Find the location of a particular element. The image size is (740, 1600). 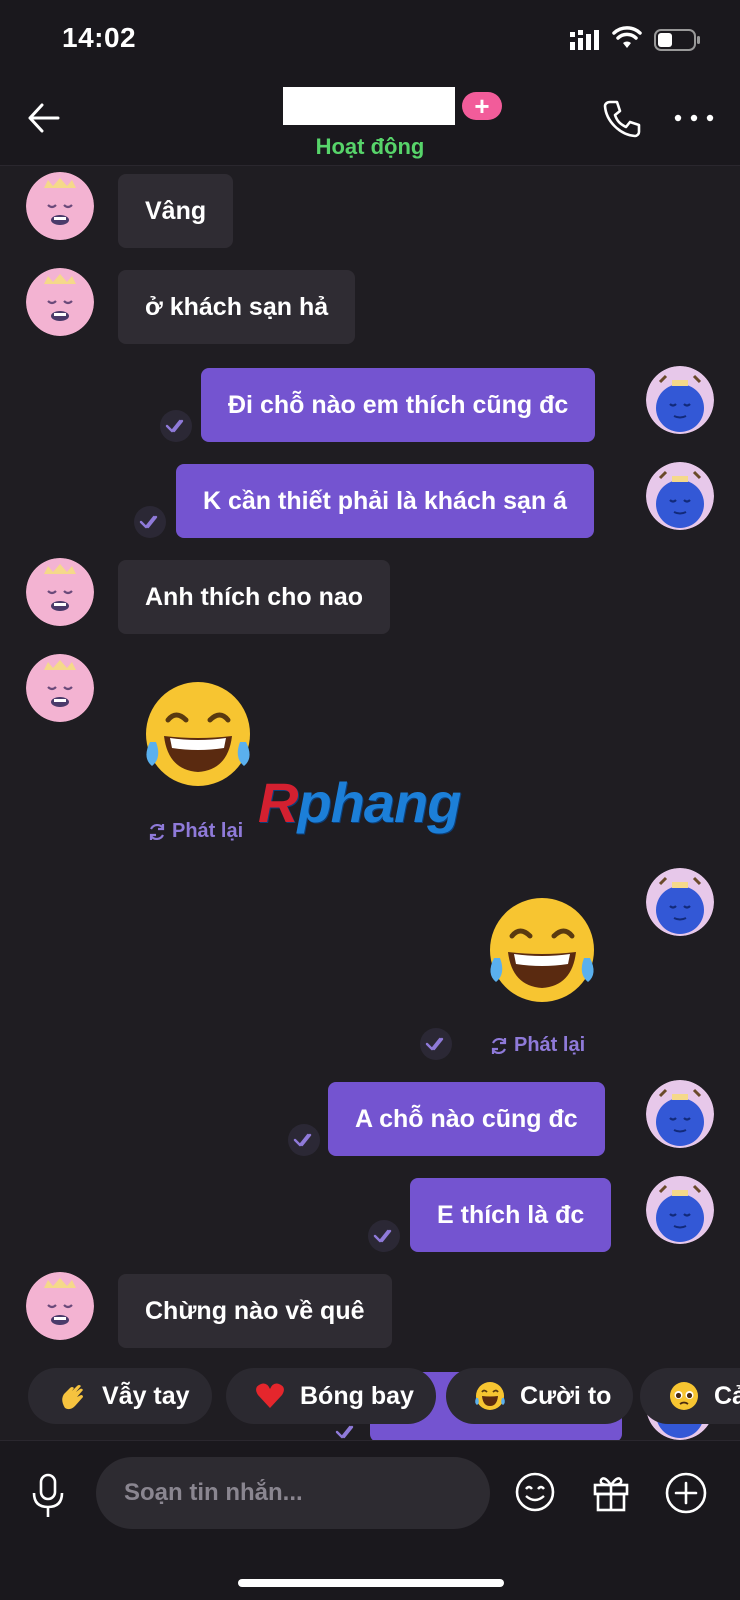

message-bubble-incoming: Vâng is located at coordinates (176, 211).